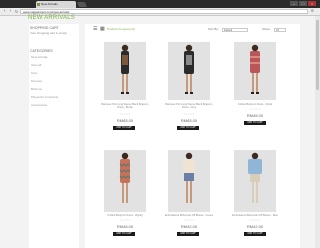 Image resolution: width=320 pixels, height=248 pixels. Describe the element at coordinates (36, 89) in the screenshot. I see `category-bottoms: Bottoms` at that location.